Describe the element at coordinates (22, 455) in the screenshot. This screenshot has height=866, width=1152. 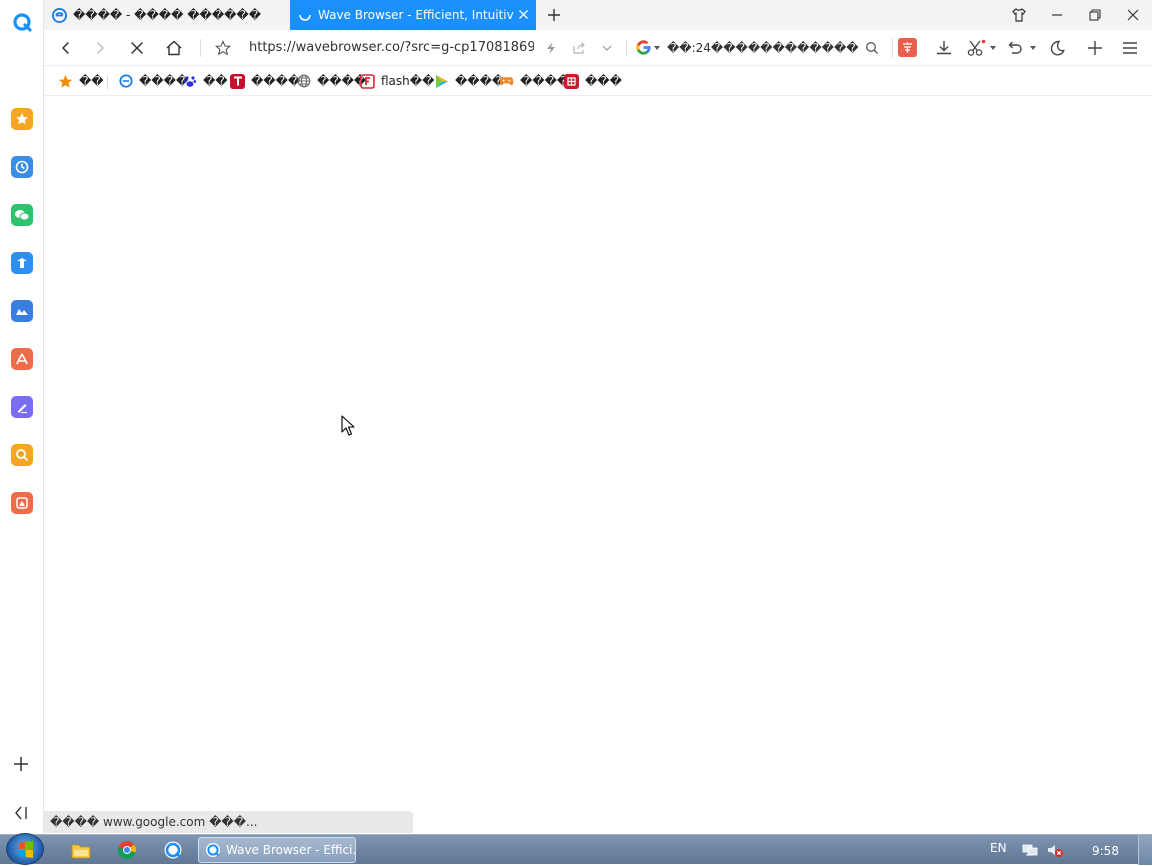
I see `search-app-icon` at that location.